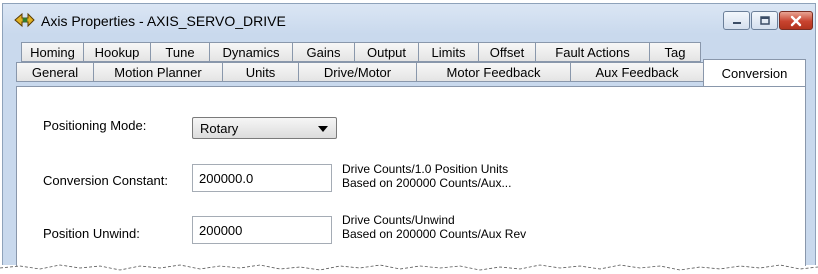 The width and height of the screenshot is (818, 274). Describe the element at coordinates (448, 52) in the screenshot. I see `tab-limits: Limits` at that location.